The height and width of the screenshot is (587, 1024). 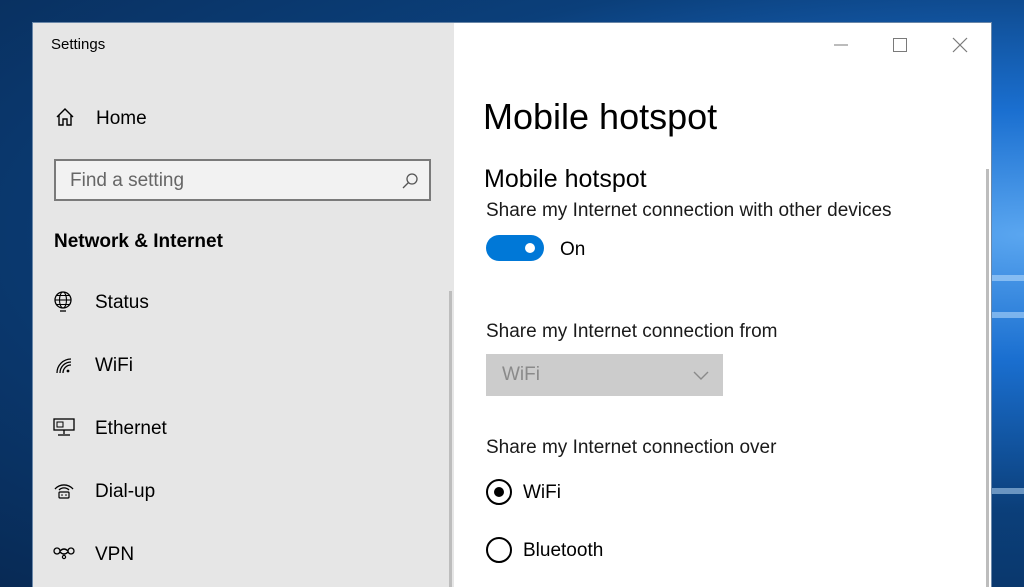 I want to click on sidebar-item-wifi: WiFi, so click(x=92, y=366).